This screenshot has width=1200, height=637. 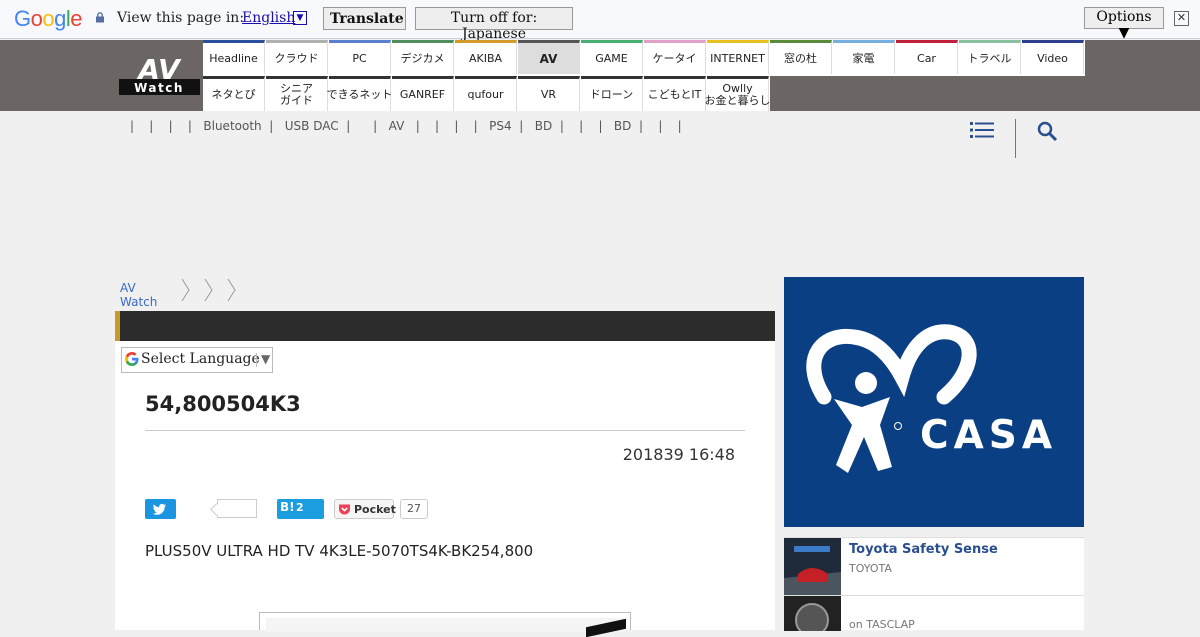 What do you see at coordinates (414, 509) in the screenshot?
I see `pocket-count: 27` at bounding box center [414, 509].